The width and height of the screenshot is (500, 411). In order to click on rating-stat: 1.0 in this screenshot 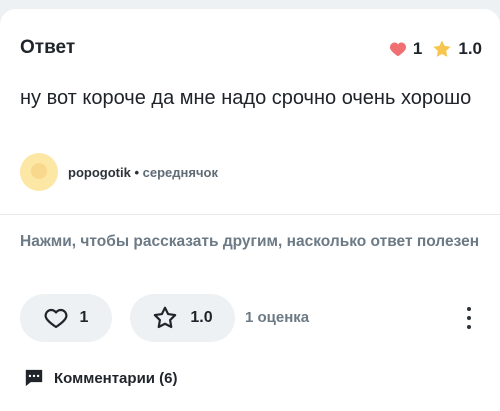, I will do `click(457, 49)`.